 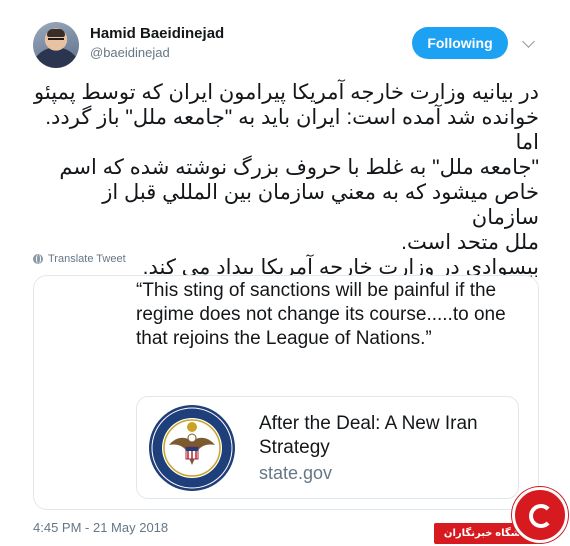 What do you see at coordinates (295, 473) in the screenshot?
I see `link-domain: state.gov` at bounding box center [295, 473].